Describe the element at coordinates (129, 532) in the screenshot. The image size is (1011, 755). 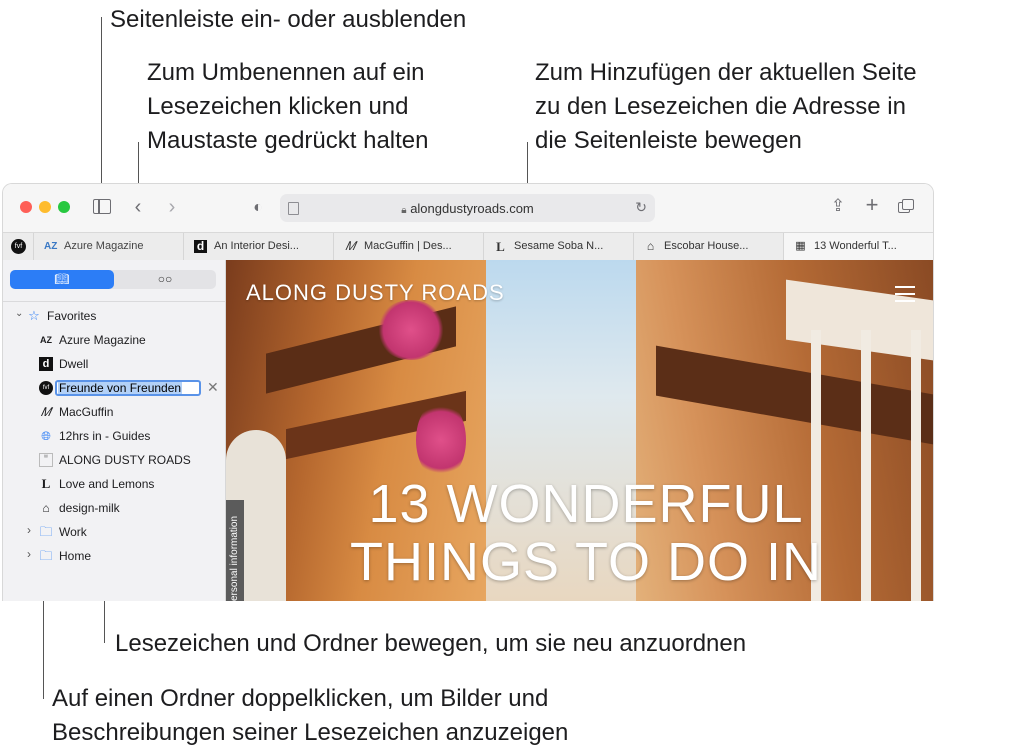
I see `folder-work: 🗀︎ Work` at that location.